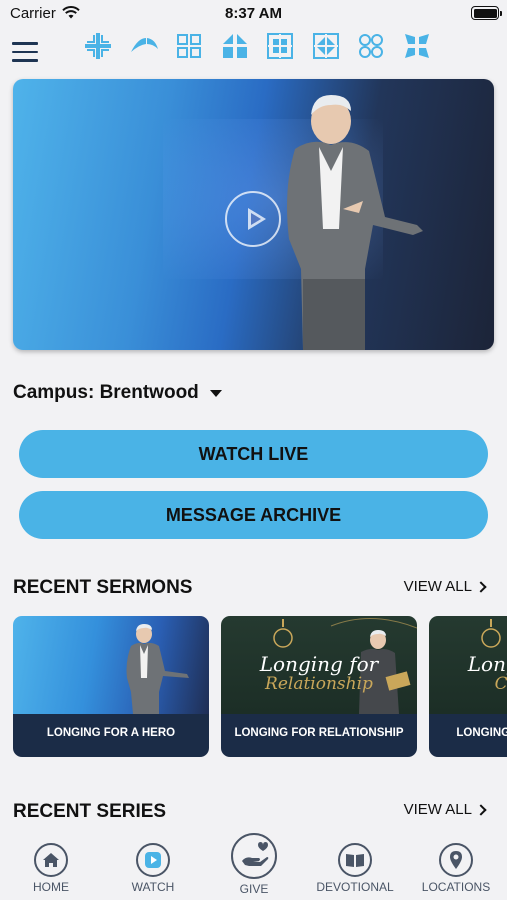 The image size is (507, 900). I want to click on clock: 8:37 AM, so click(253, 13).